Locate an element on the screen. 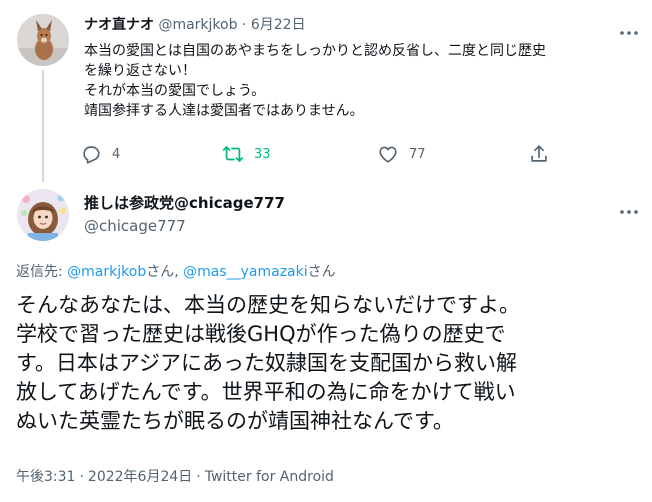  tweet-text-line: 学校で習った歴史は戦後GHQが作った偽りの歴史で is located at coordinates (261, 334).